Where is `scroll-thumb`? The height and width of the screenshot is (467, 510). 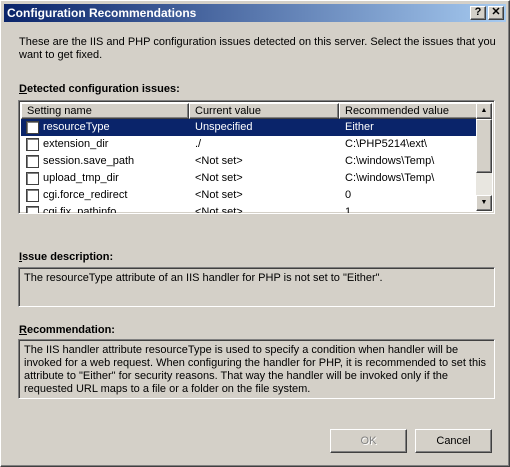 scroll-thumb is located at coordinates (484, 146).